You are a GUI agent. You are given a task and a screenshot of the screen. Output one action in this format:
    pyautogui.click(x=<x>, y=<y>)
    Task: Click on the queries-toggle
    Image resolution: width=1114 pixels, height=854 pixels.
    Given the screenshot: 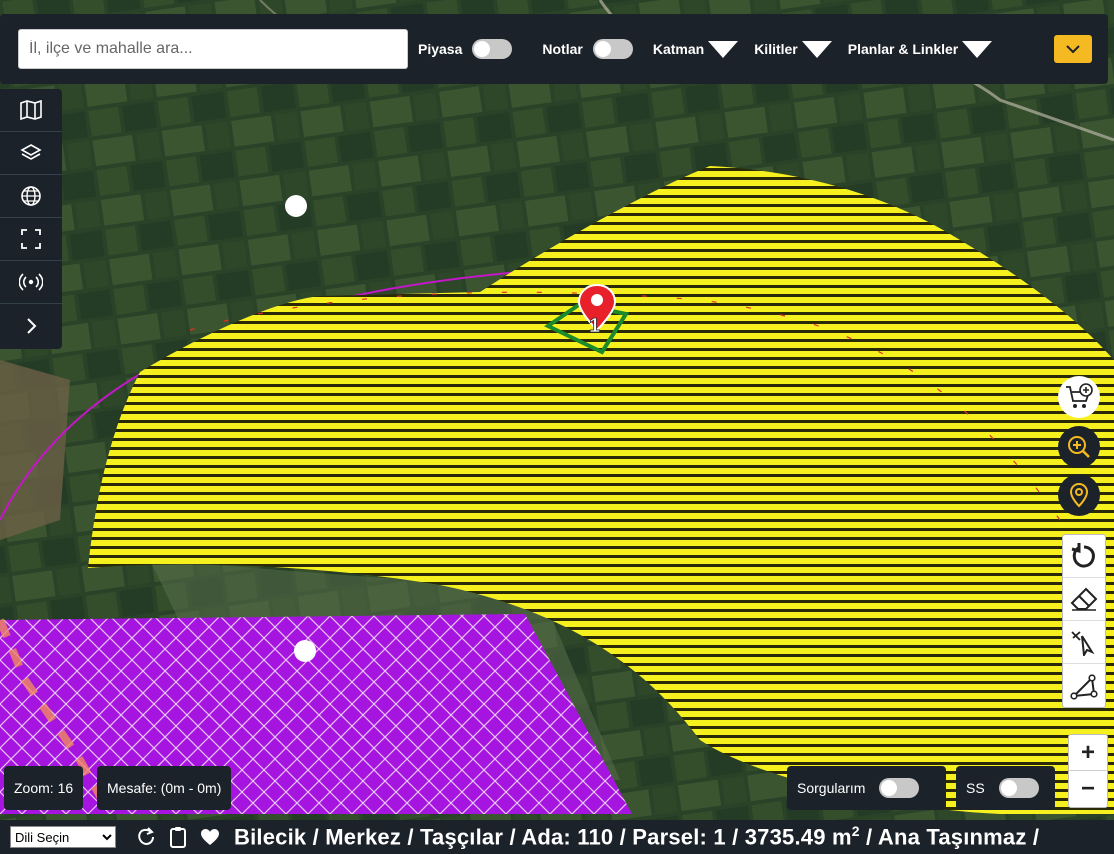 What is the action you would take?
    pyautogui.click(x=899, y=788)
    